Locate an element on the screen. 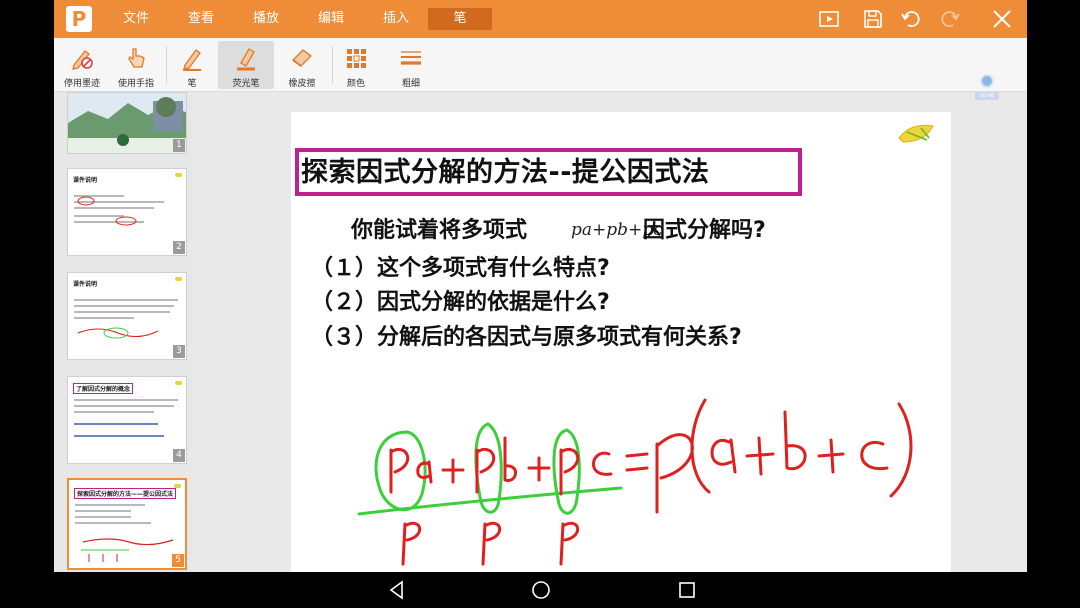  eraser-icon is located at coordinates (302, 58).